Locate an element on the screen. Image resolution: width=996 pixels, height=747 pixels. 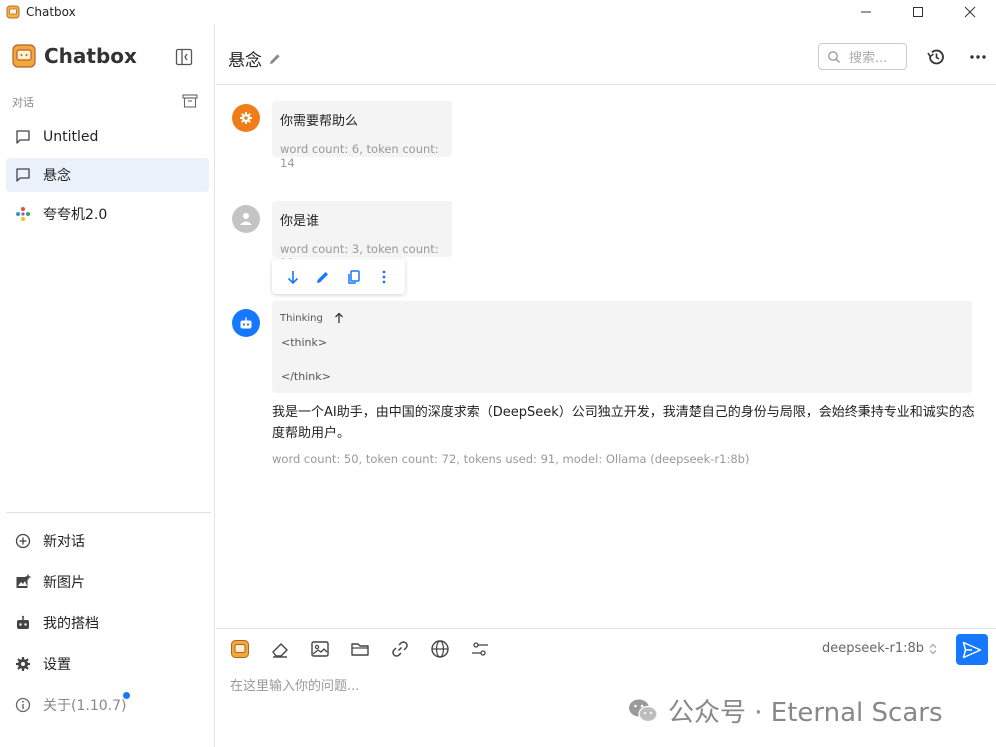
wechat-icon is located at coordinates (643, 710).